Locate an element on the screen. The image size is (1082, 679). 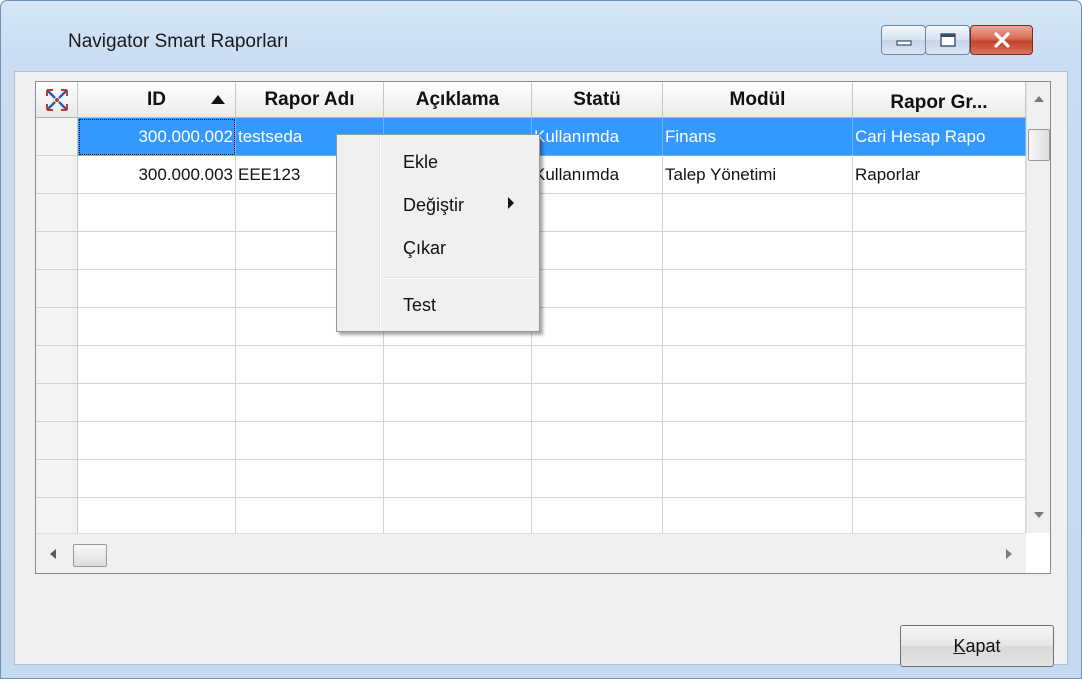
submenu-arrow-icon is located at coordinates (511, 203).